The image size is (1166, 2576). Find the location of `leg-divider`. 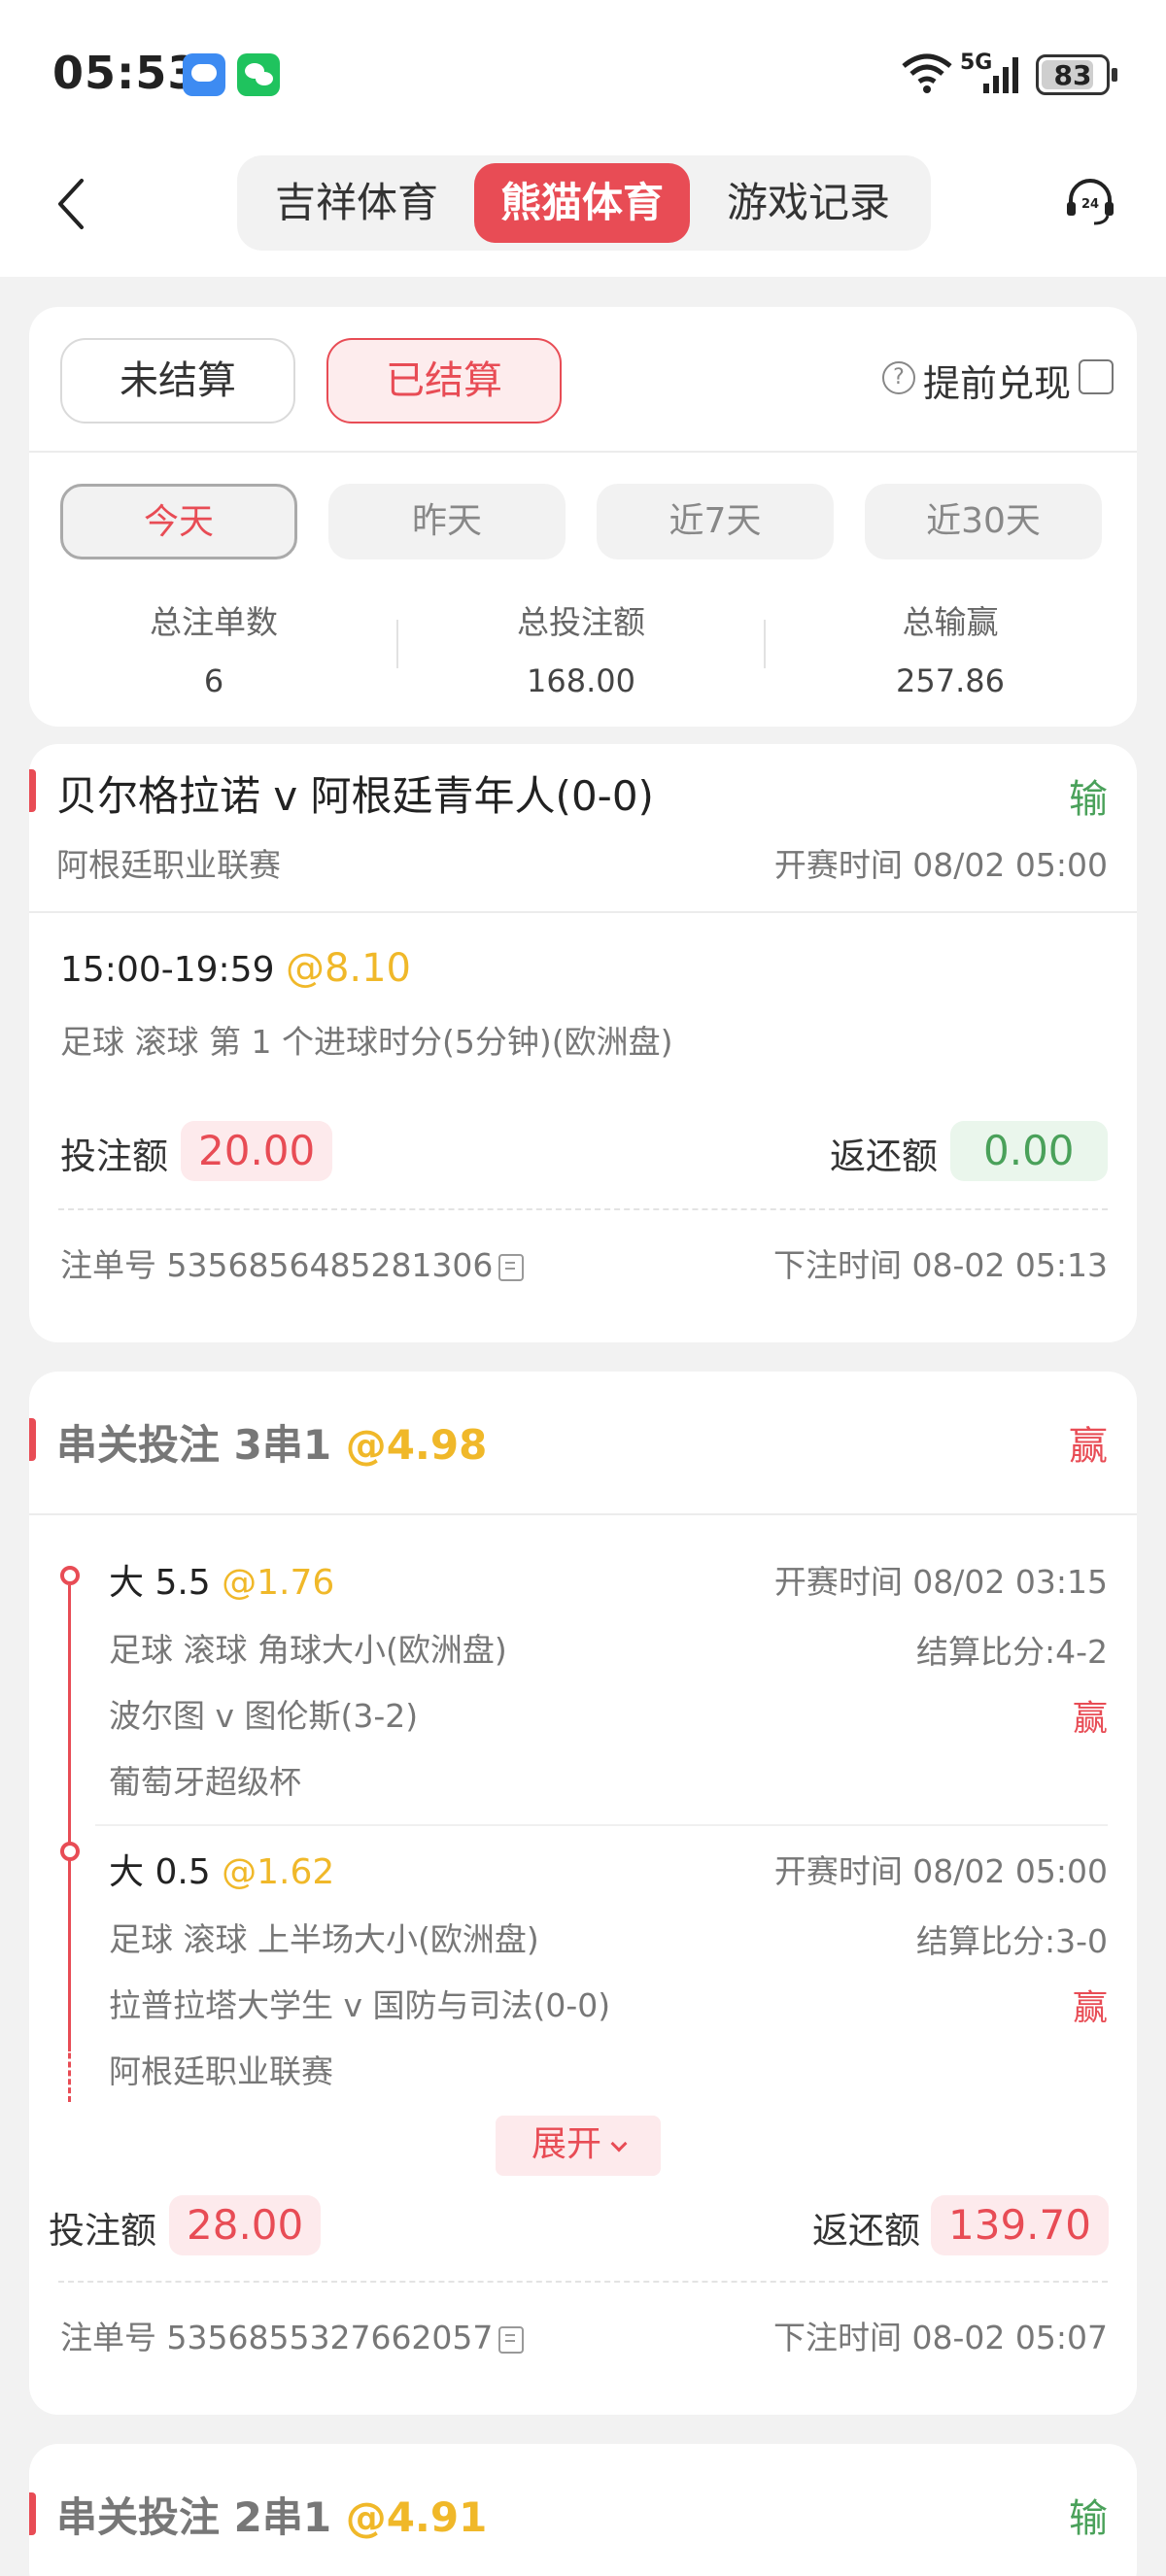

leg-divider is located at coordinates (601, 1825).